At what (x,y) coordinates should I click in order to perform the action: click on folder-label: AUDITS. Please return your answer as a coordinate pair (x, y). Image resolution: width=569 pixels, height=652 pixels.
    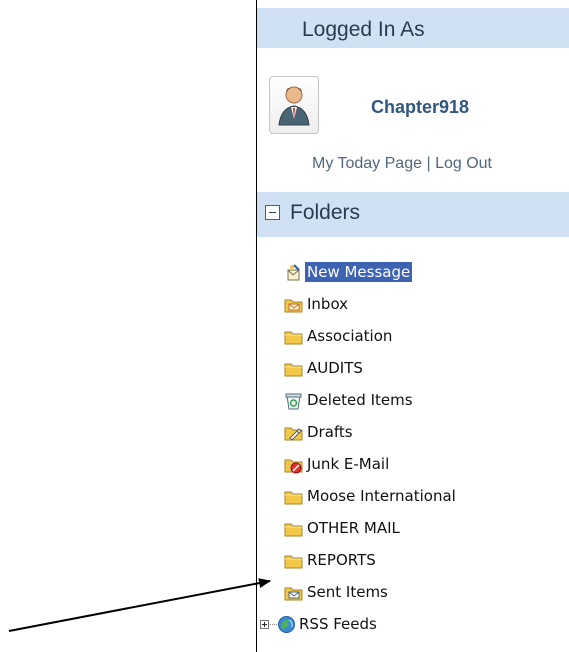
    Looking at the image, I should click on (335, 368).